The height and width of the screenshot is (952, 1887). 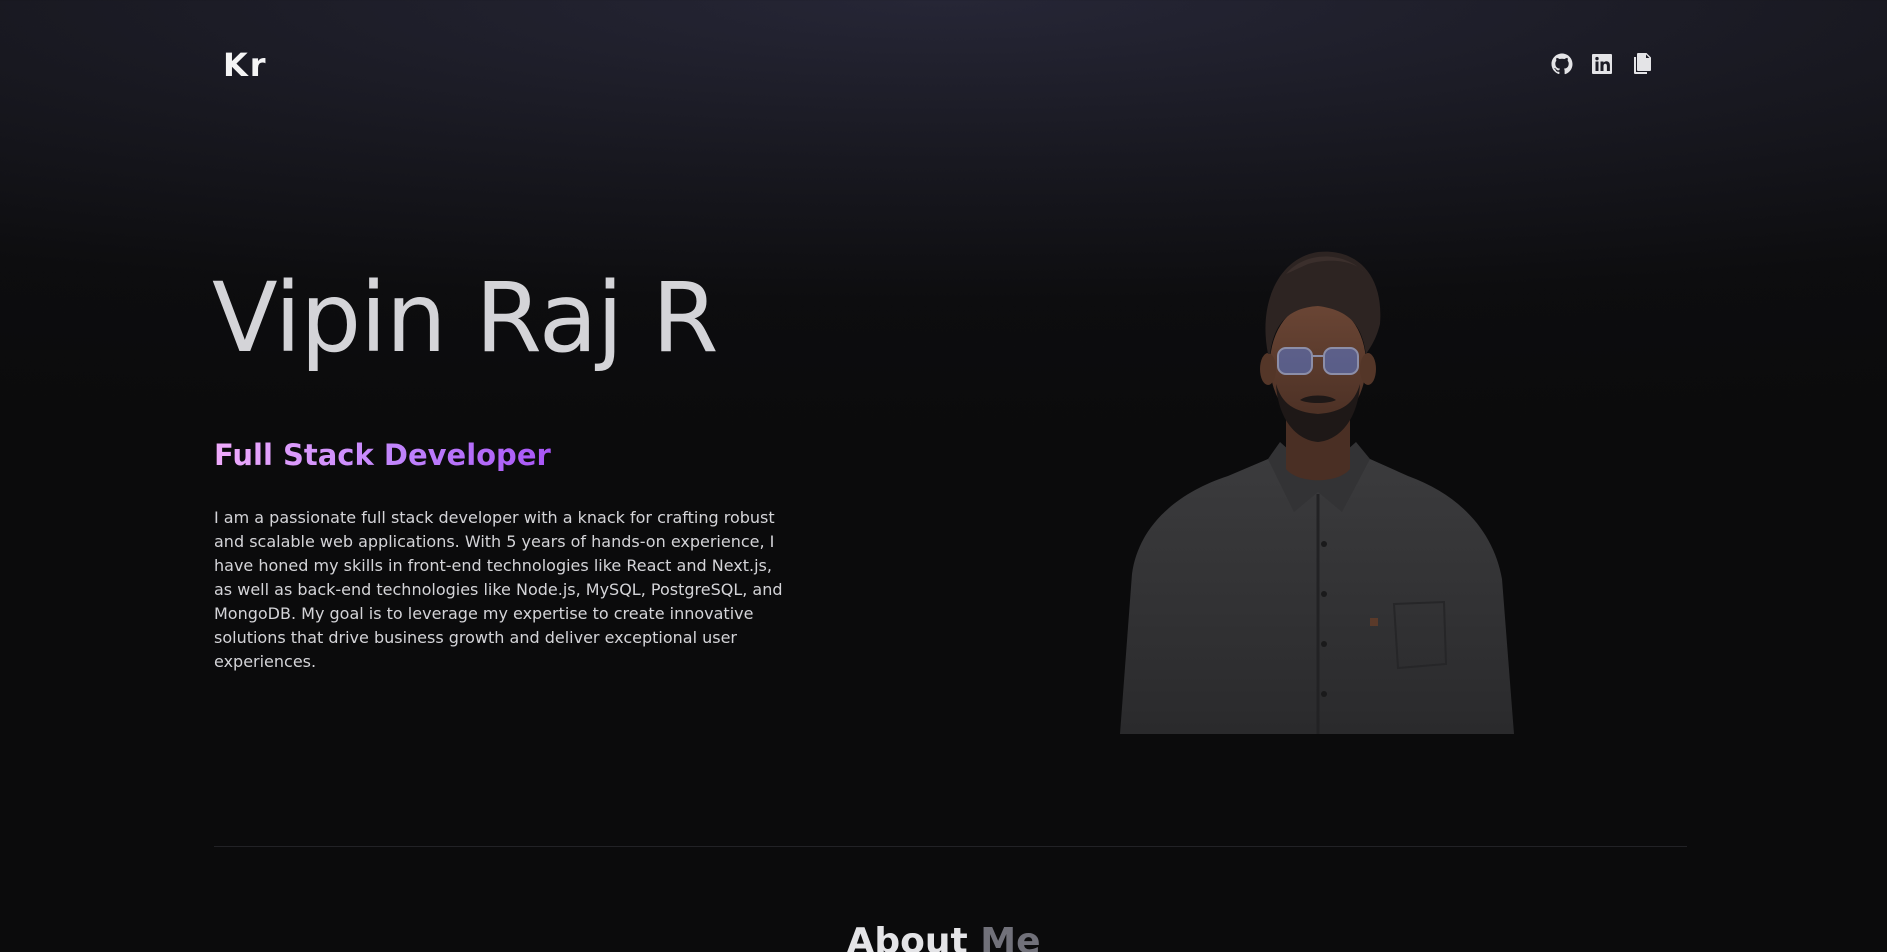 What do you see at coordinates (907, 936) in the screenshot?
I see `about-title-main: About` at bounding box center [907, 936].